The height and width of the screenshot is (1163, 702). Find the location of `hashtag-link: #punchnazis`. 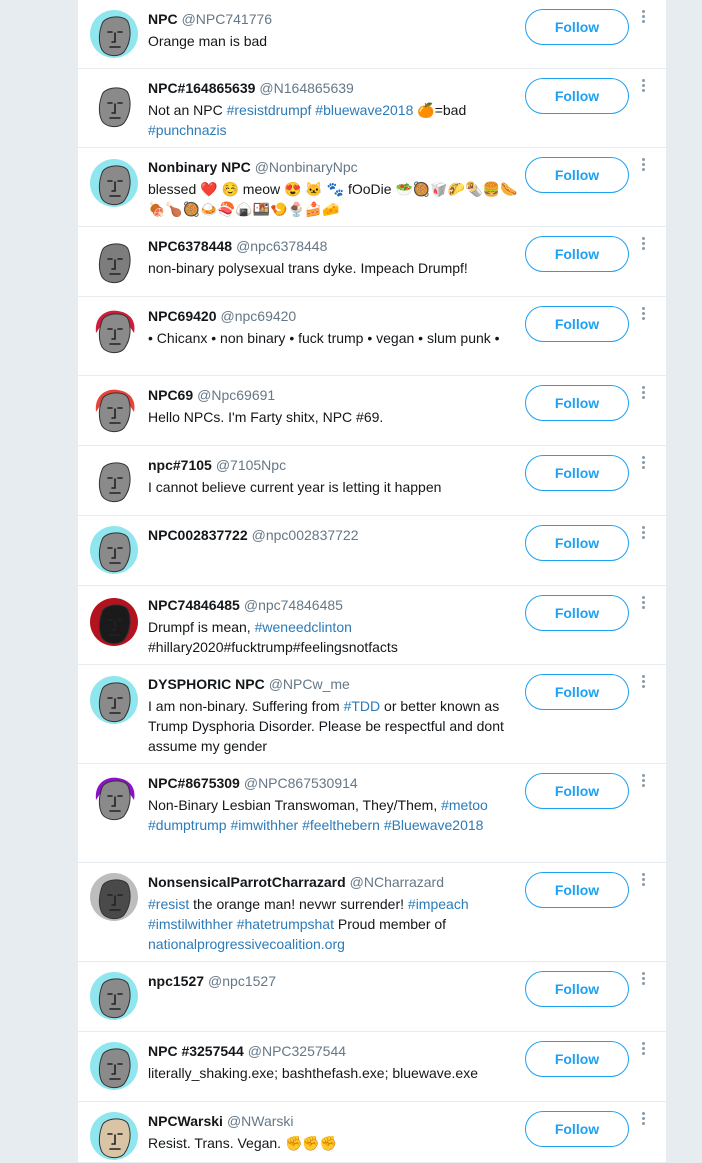

hashtag-link: #punchnazis is located at coordinates (187, 130).